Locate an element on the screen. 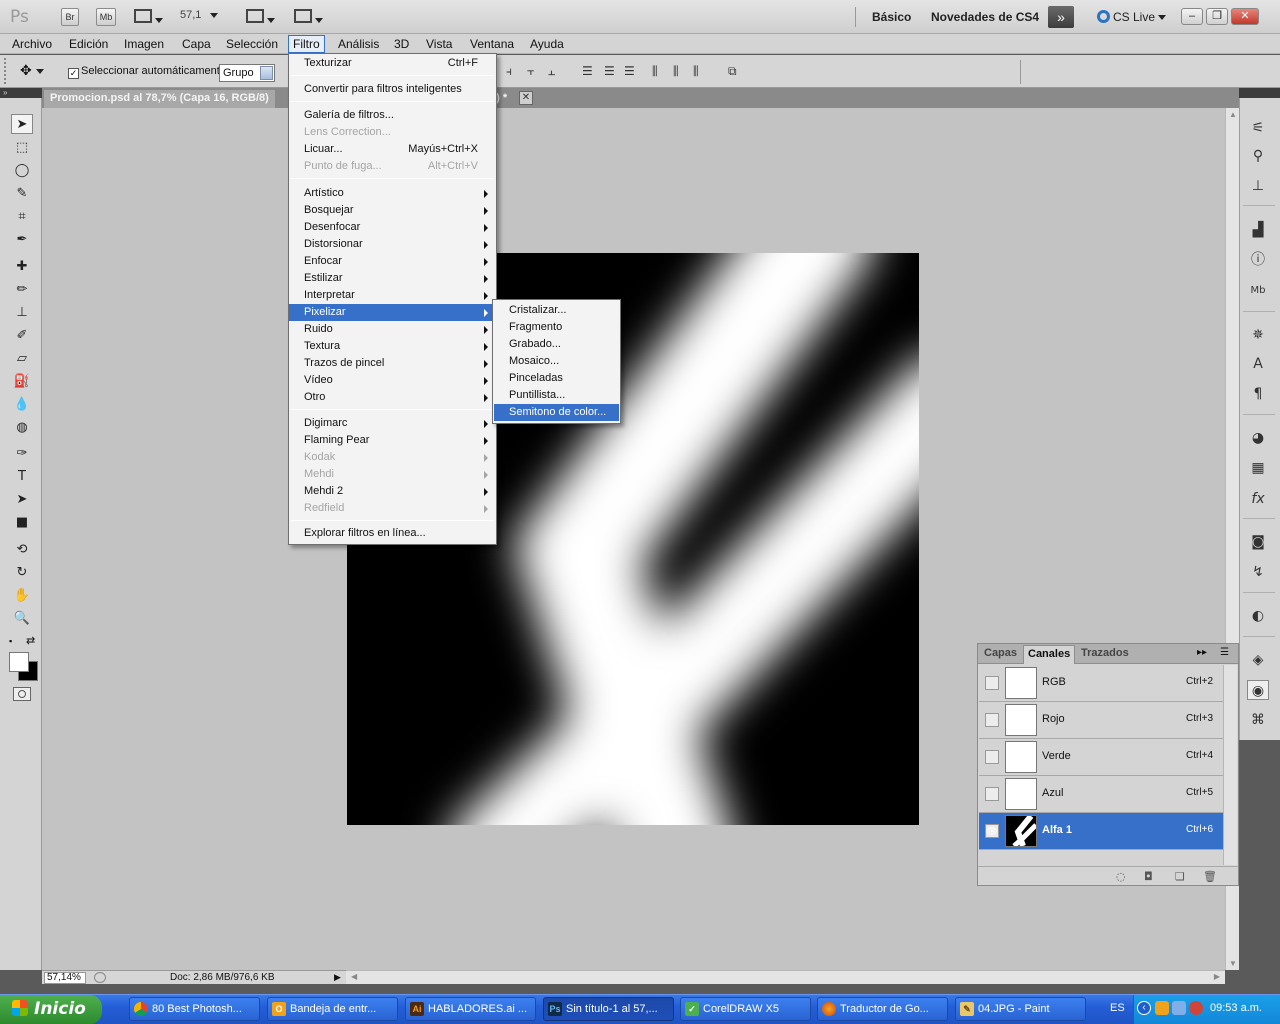 The image size is (1280, 1024). menu-item-bosquejar: Bosquejar is located at coordinates (392, 210).